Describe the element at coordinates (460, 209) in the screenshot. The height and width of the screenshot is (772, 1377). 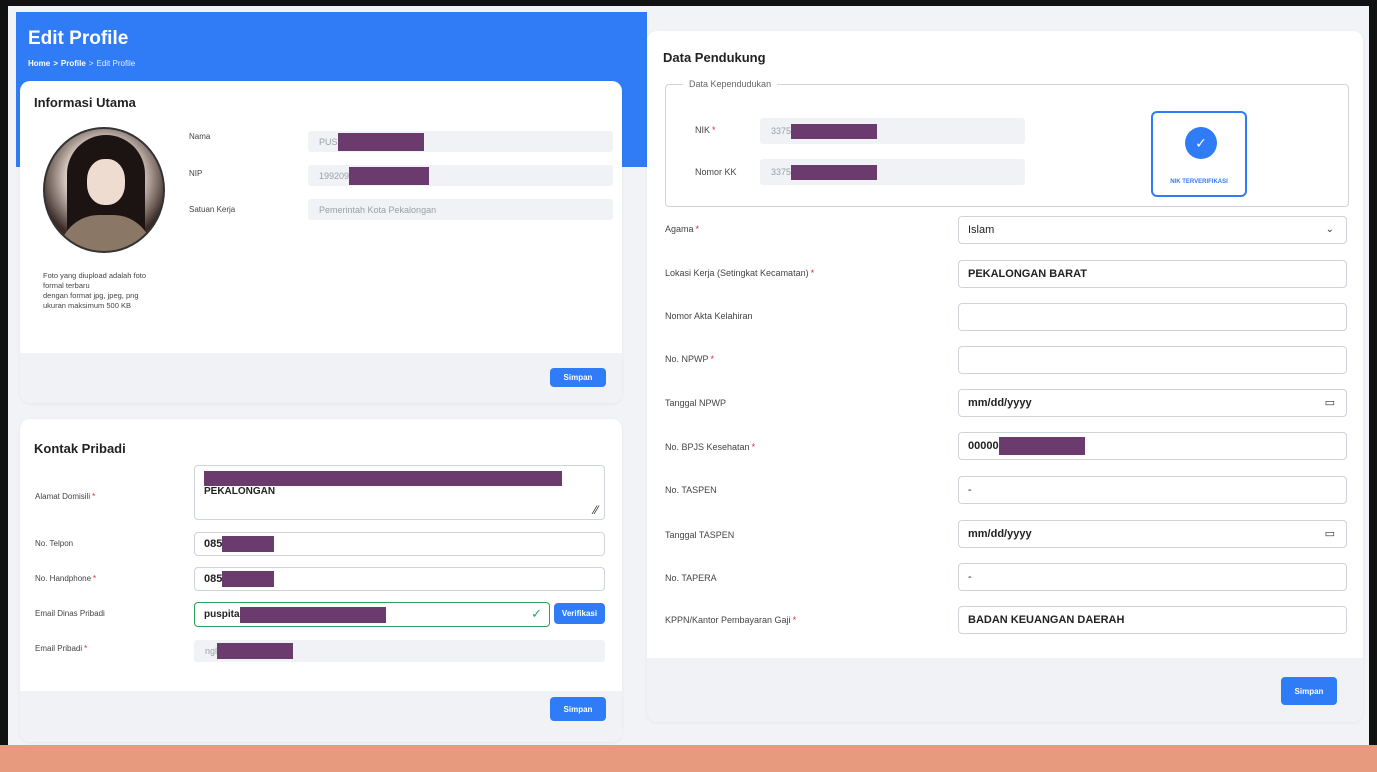
I see `satuan-kerja-field: Pemerintah Kota Pekalongan` at that location.